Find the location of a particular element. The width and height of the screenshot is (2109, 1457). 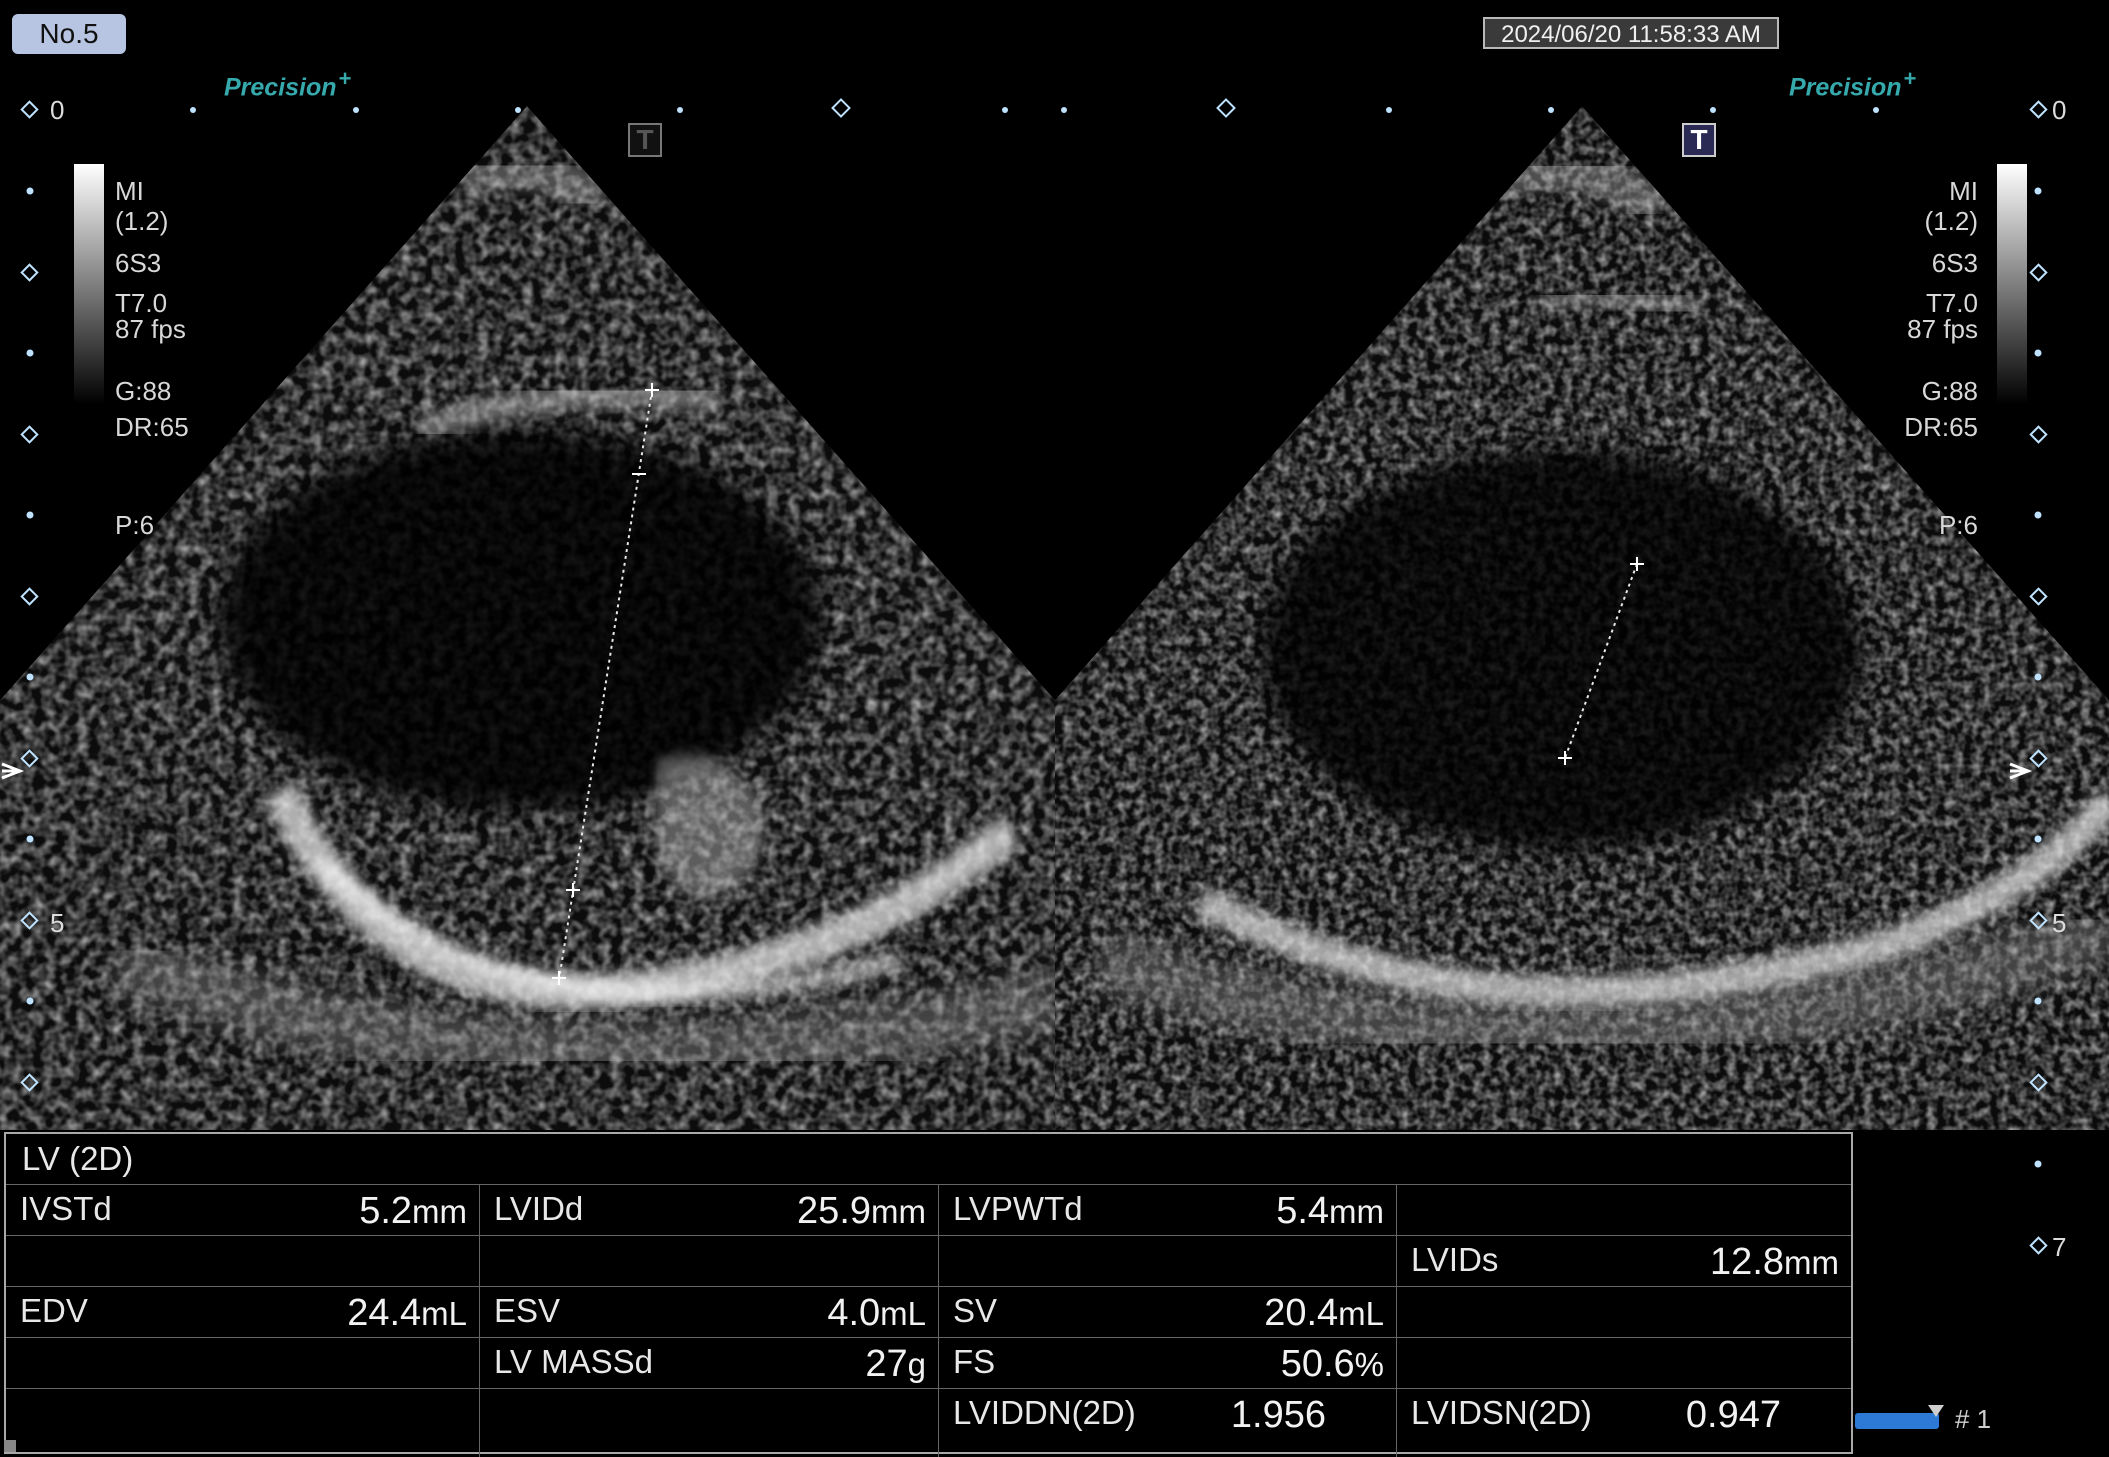

measurement-value: 50.6% is located at coordinates (1332, 1364).